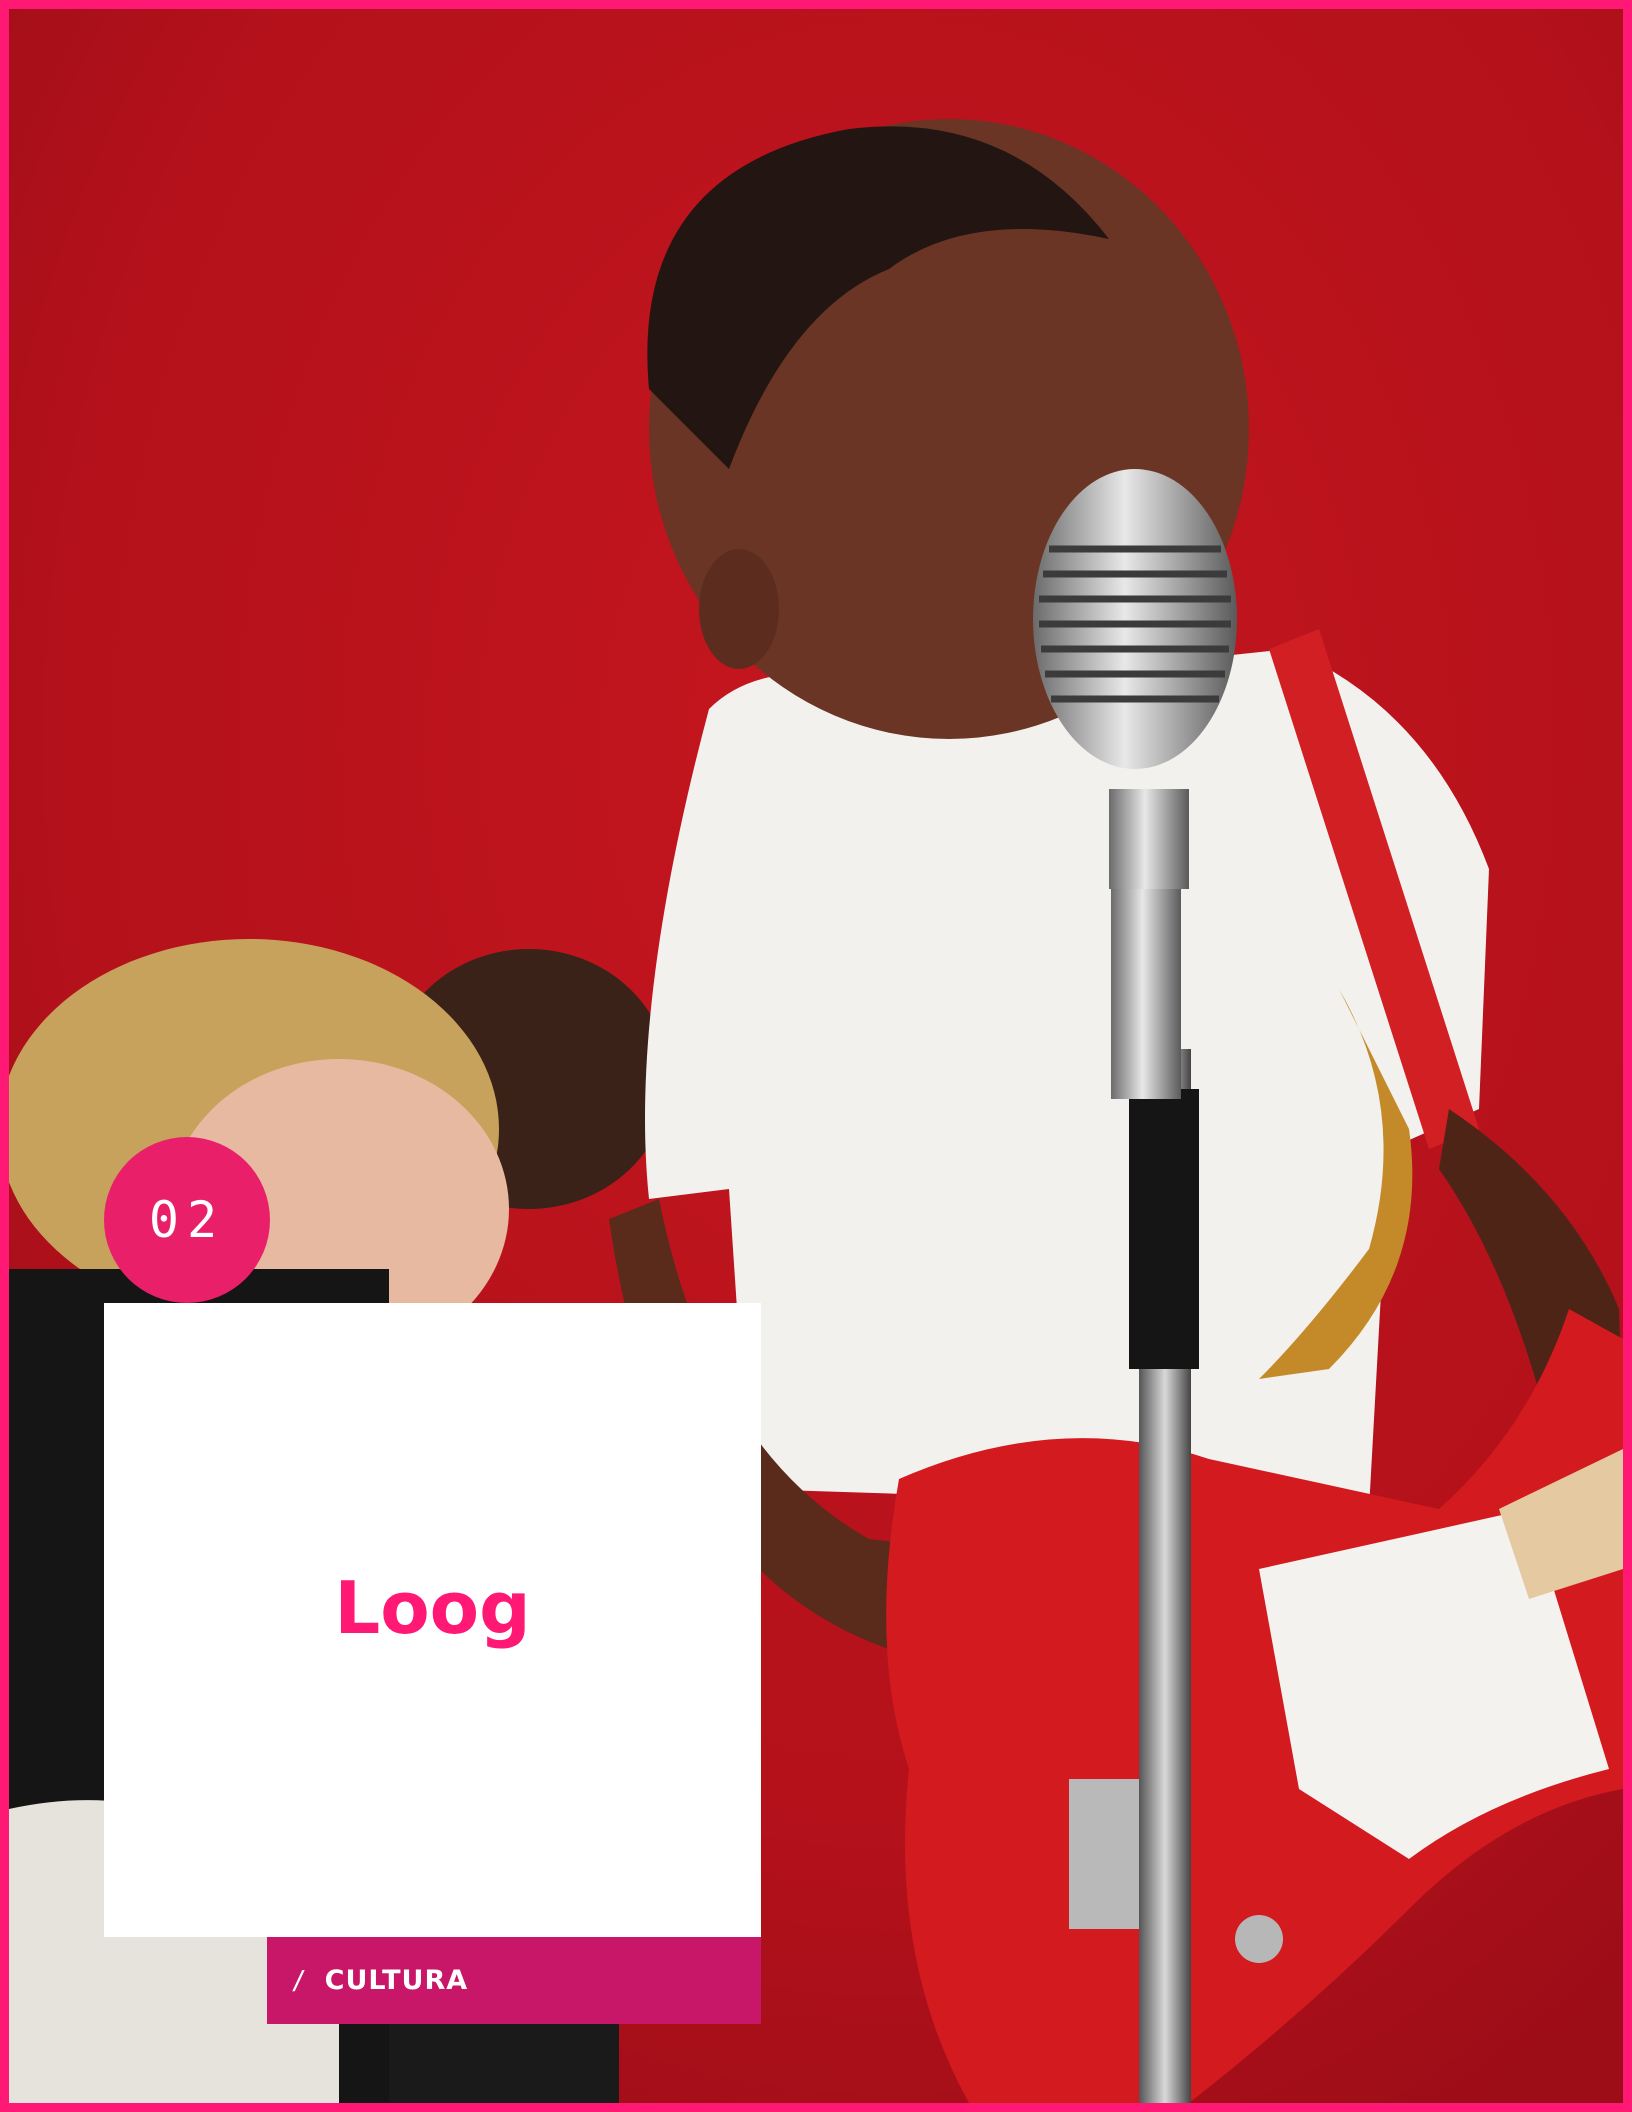  I want to click on article-title: Loog, so click(432, 1608).